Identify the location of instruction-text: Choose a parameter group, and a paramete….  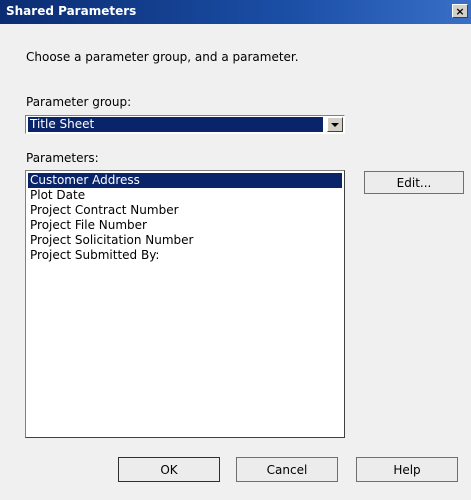
(162, 57).